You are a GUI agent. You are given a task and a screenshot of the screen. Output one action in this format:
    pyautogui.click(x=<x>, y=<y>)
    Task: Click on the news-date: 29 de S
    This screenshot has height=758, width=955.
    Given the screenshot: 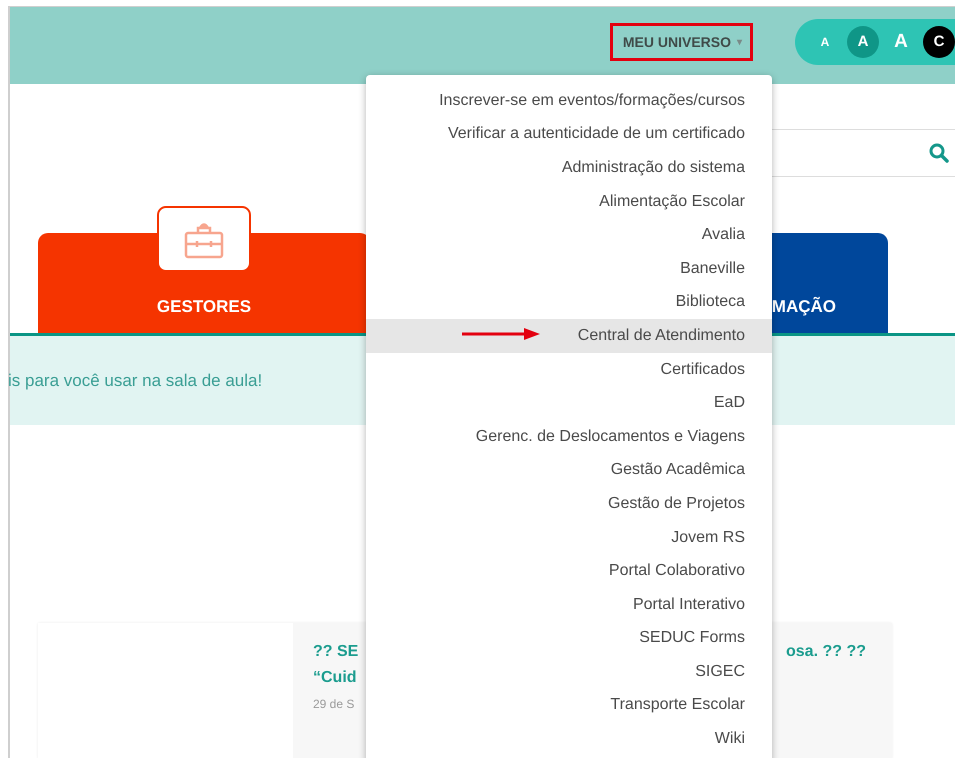 What is the action you would take?
    pyautogui.click(x=333, y=704)
    